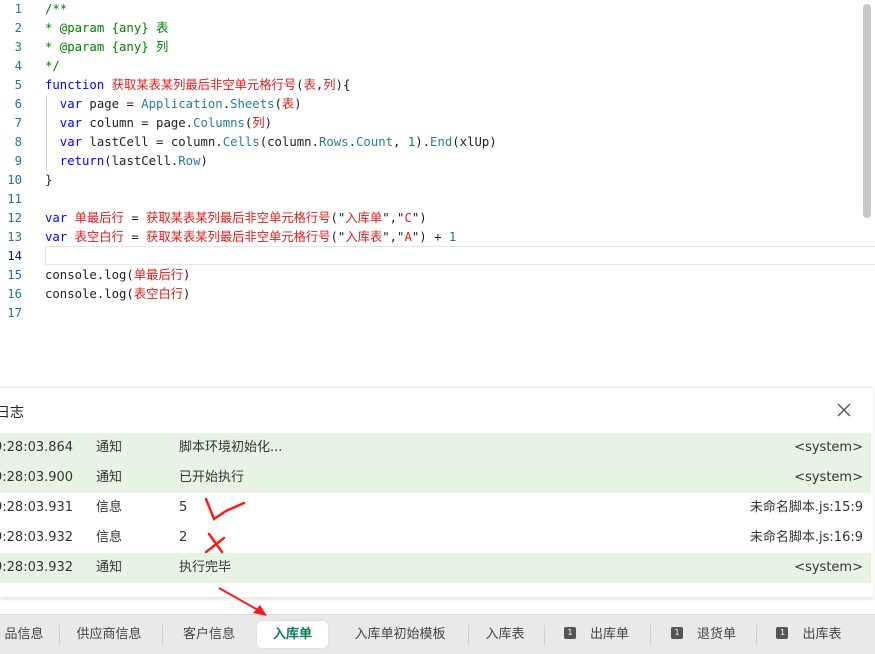 This screenshot has height=654, width=875. Describe the element at coordinates (75, 161) in the screenshot. I see `code-token: return` at that location.